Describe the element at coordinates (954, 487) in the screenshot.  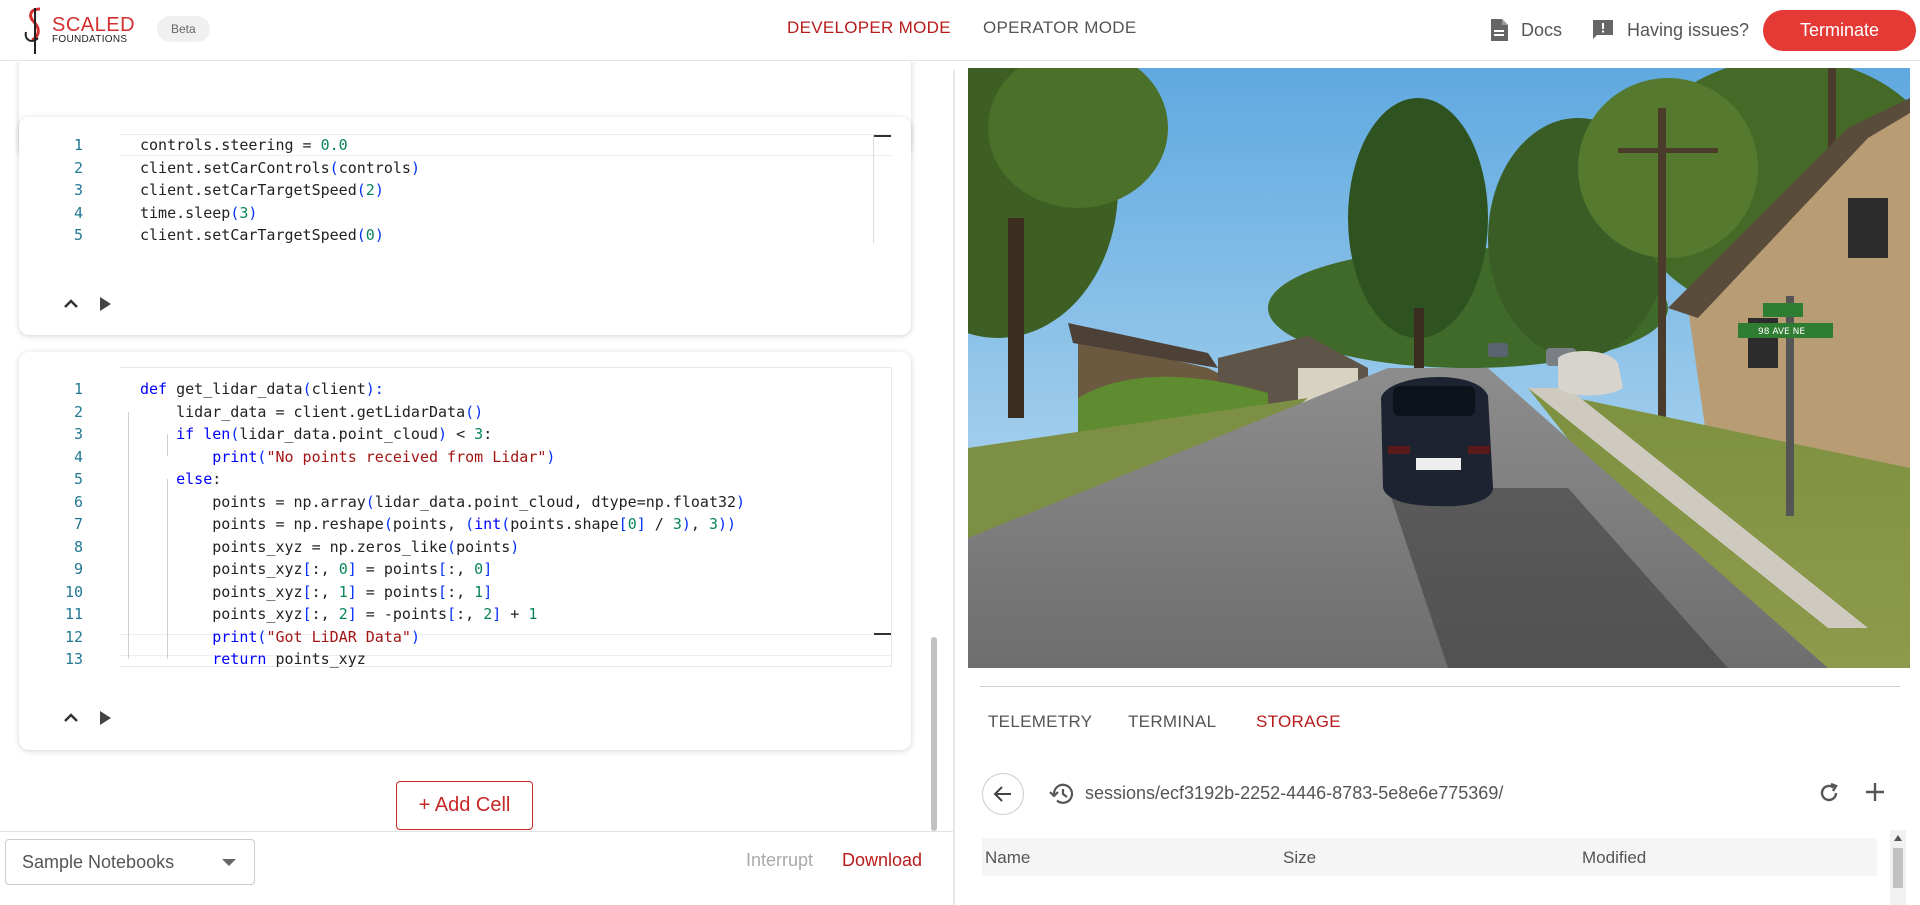
I see `panel-divider` at that location.